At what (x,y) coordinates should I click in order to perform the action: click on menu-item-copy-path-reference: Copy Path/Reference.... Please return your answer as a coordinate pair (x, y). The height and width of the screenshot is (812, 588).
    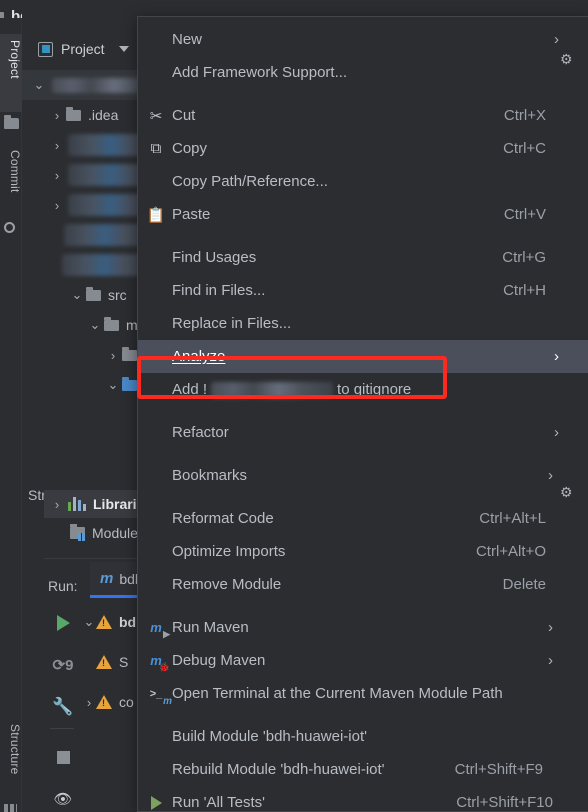
    Looking at the image, I should click on (363, 181).